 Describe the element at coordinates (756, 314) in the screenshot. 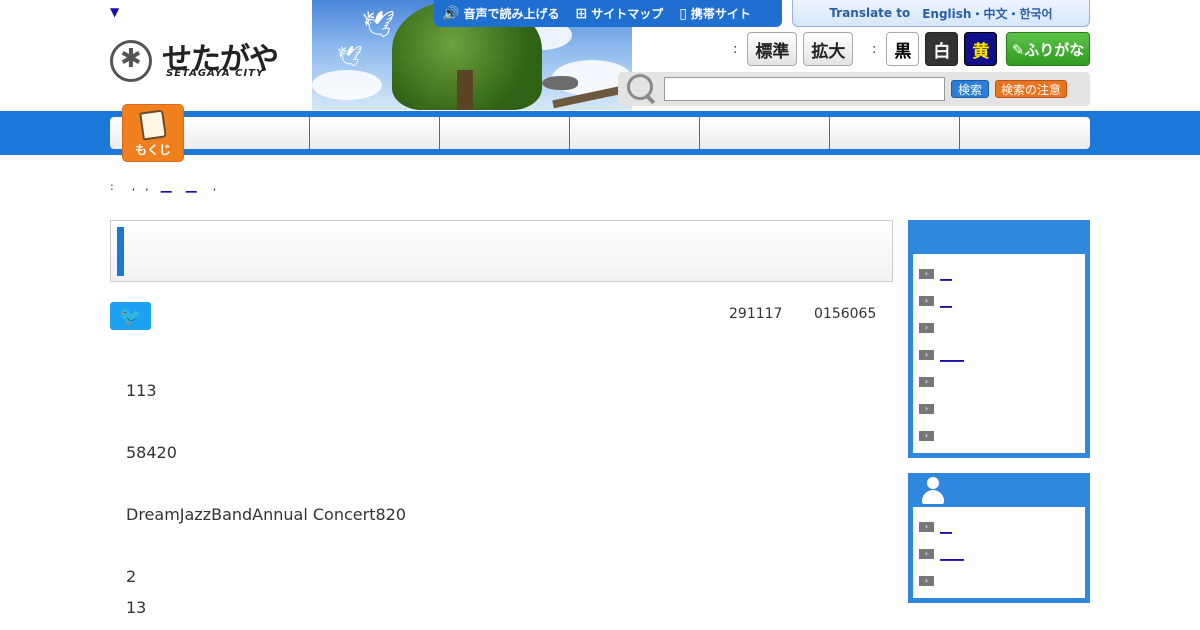

I see `updated-date: 291117` at that location.